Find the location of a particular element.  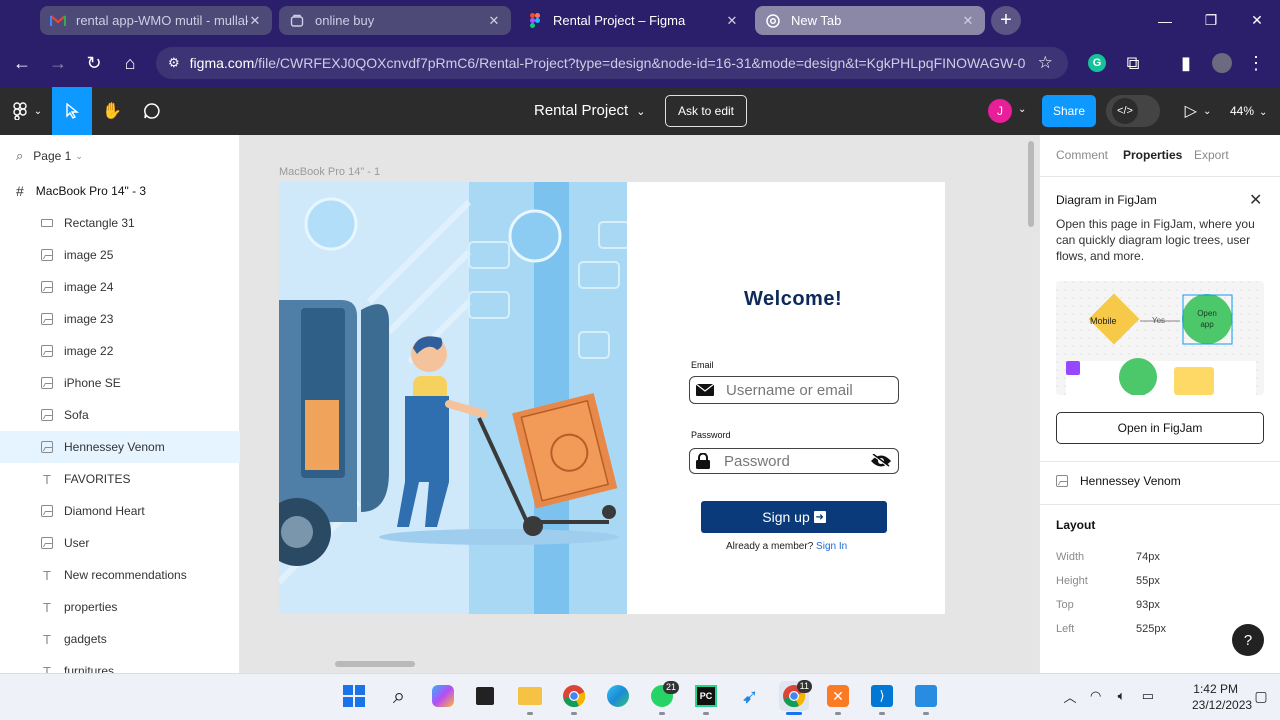

chrome-profile-icon: 11 is located at coordinates (795, 695).